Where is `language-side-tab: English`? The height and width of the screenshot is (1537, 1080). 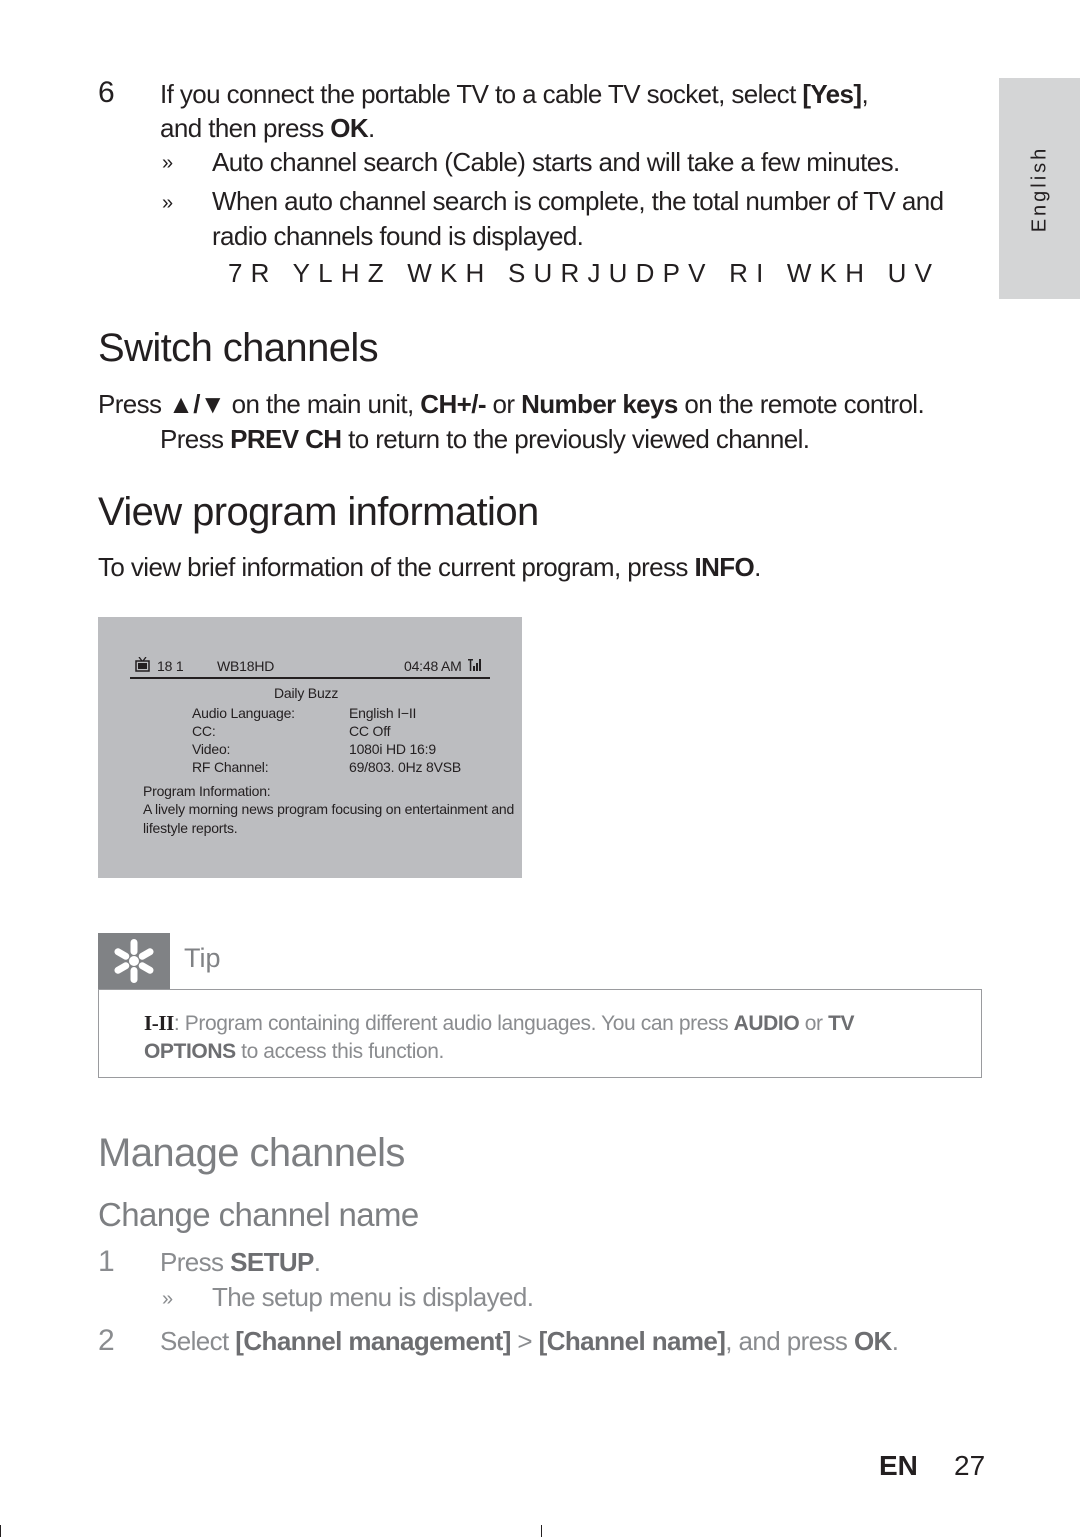 language-side-tab: English is located at coordinates (1039, 188).